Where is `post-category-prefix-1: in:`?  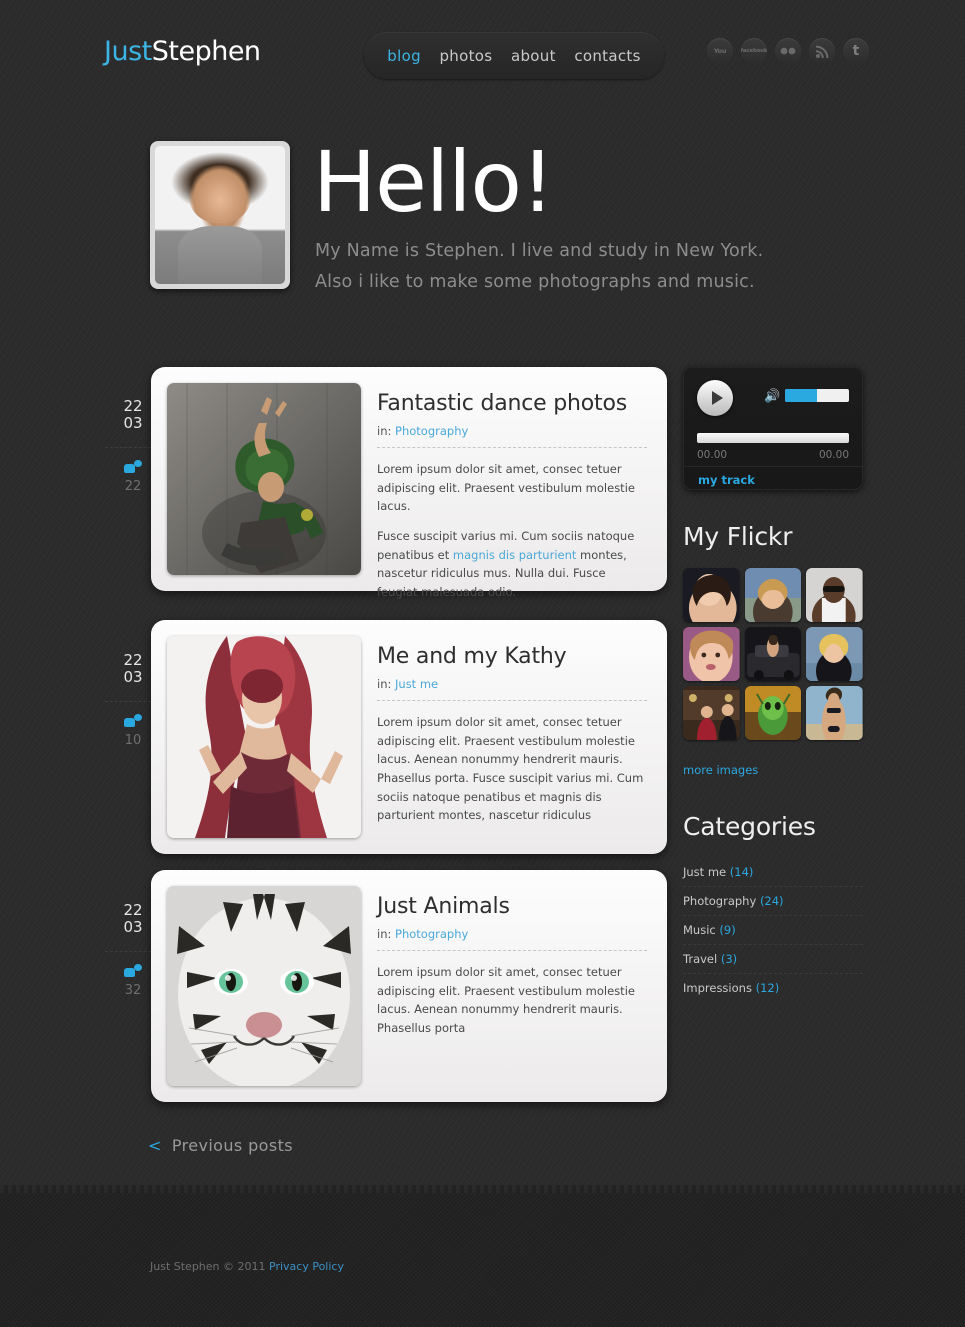 post-category-prefix-1: in: is located at coordinates (384, 431).